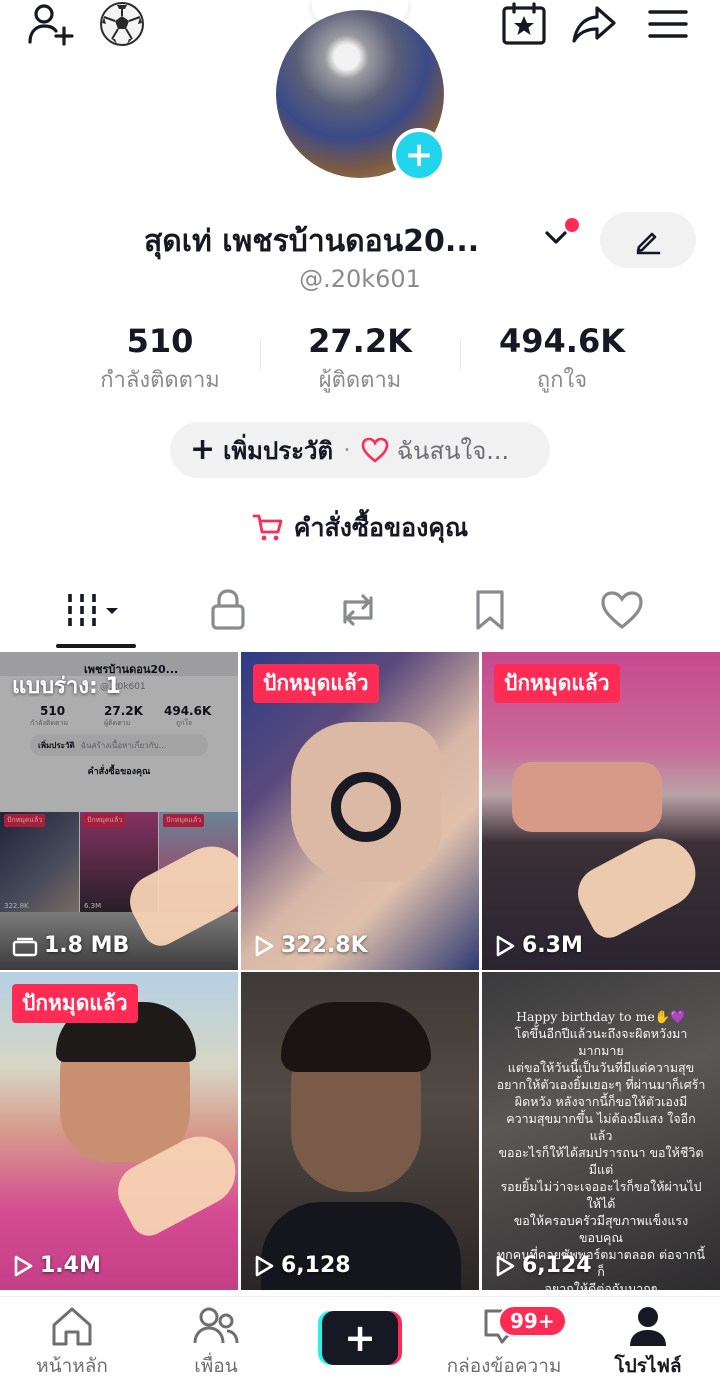 The height and width of the screenshot is (1384, 720). I want to click on view-count: 6.3M, so click(538, 945).